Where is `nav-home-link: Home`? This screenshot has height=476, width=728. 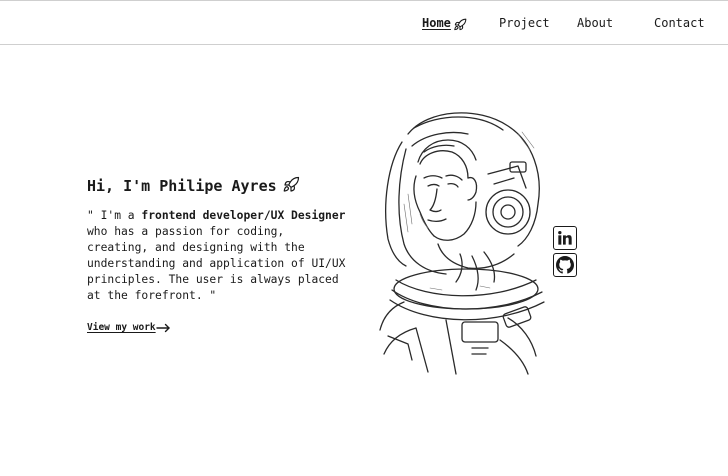
nav-home-link: Home is located at coordinates (444, 23).